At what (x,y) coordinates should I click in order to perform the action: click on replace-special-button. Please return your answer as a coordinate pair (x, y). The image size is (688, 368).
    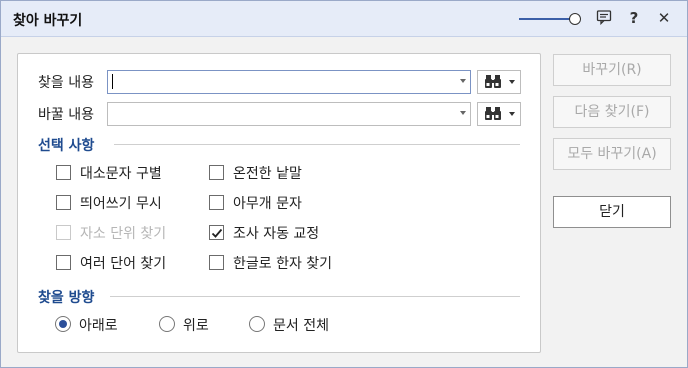
    Looking at the image, I should click on (499, 114).